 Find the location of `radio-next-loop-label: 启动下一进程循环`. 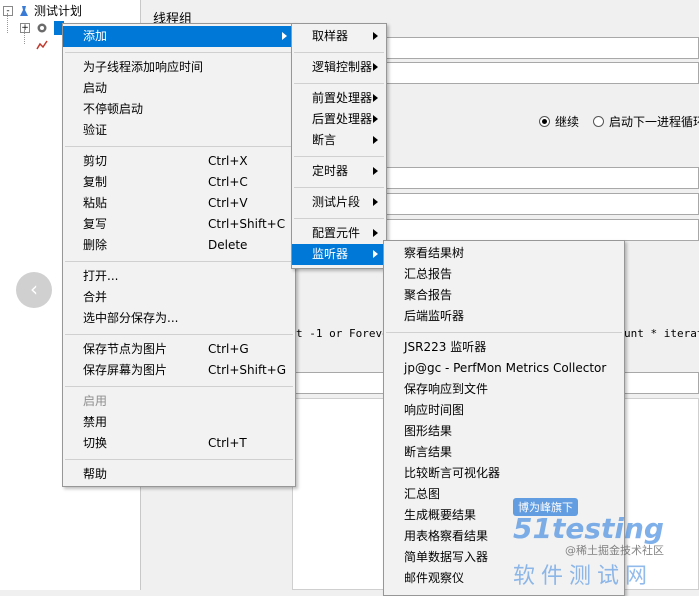

radio-next-loop-label: 启动下一进程循环 is located at coordinates (654, 122).